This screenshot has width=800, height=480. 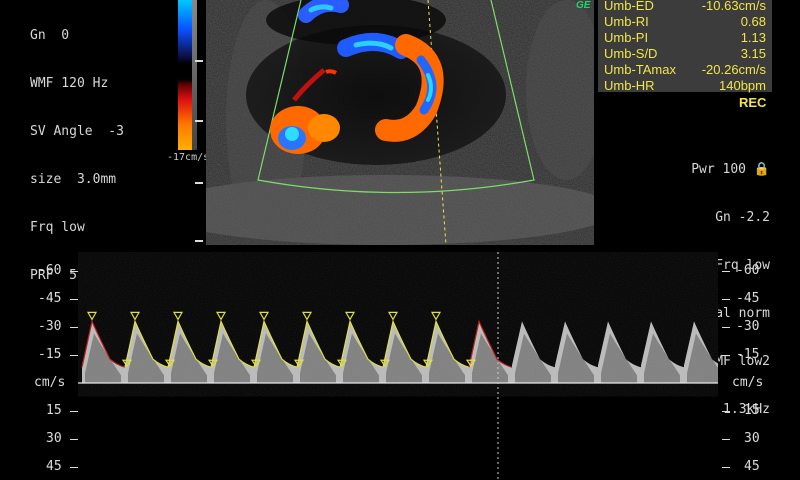 I want to click on param-wmf: WMF 120 Hz, so click(x=69, y=83).